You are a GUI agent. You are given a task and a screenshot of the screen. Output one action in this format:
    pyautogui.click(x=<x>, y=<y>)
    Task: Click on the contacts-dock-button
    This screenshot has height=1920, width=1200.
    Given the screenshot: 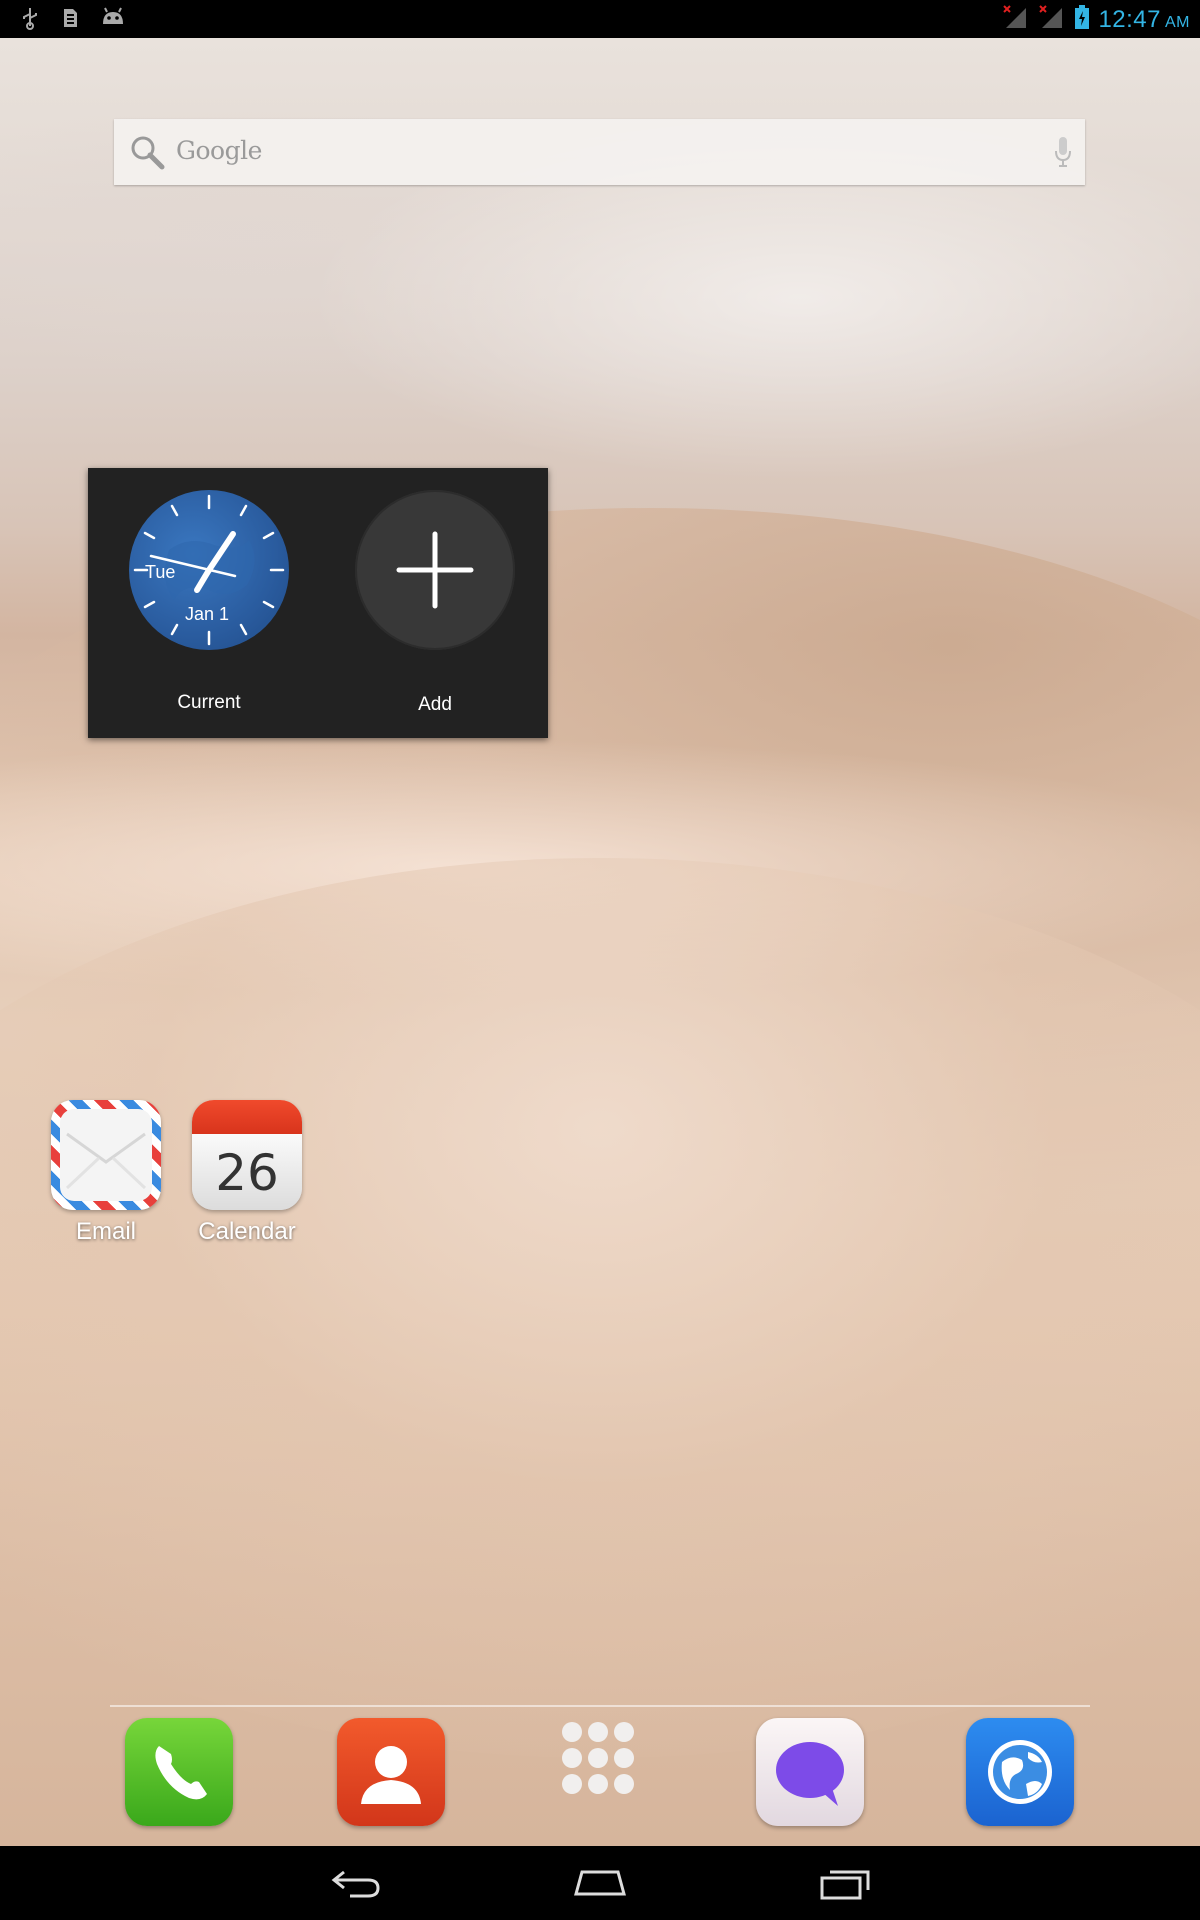 What is the action you would take?
    pyautogui.click(x=391, y=1772)
    